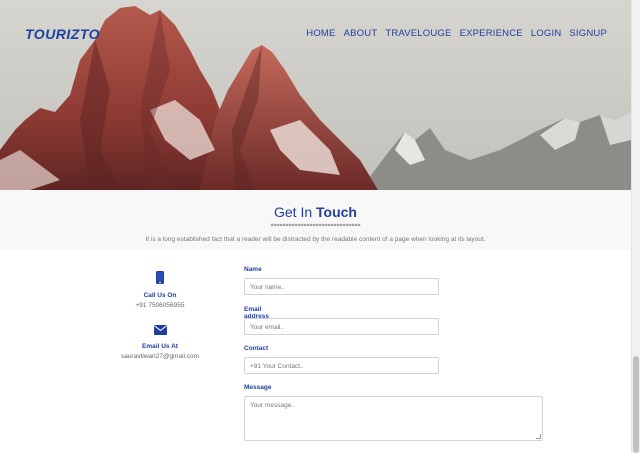  What do you see at coordinates (160, 290) in the screenshot?
I see `call-info: Call Us On +91 7506056955` at bounding box center [160, 290].